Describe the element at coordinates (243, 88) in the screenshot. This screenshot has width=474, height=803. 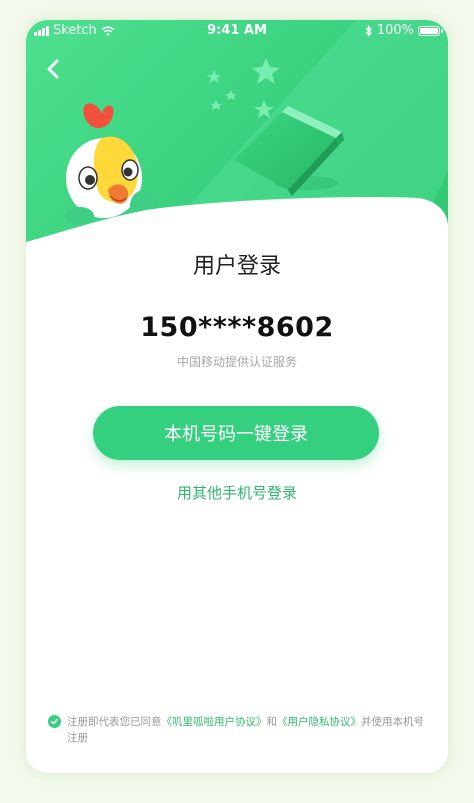
I see `star-icon` at that location.